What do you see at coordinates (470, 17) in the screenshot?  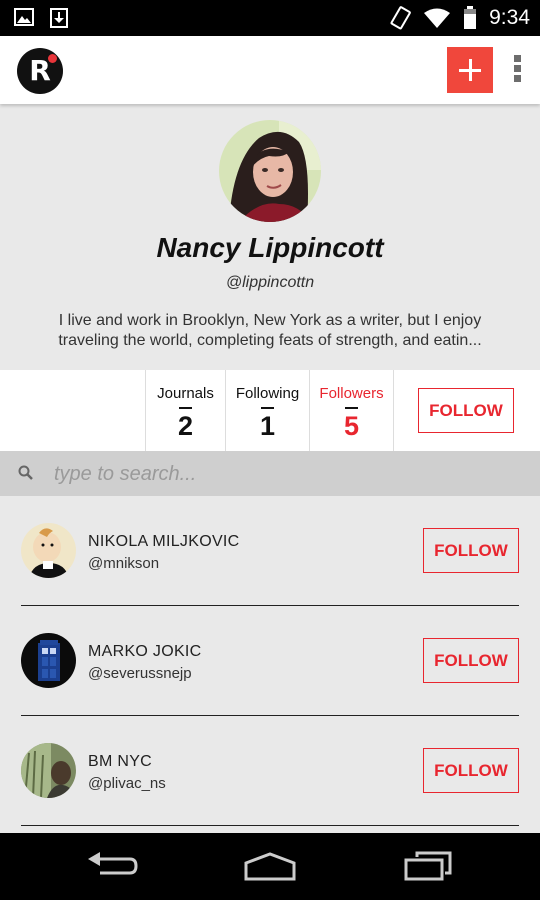 I see `battery-icon` at bounding box center [470, 17].